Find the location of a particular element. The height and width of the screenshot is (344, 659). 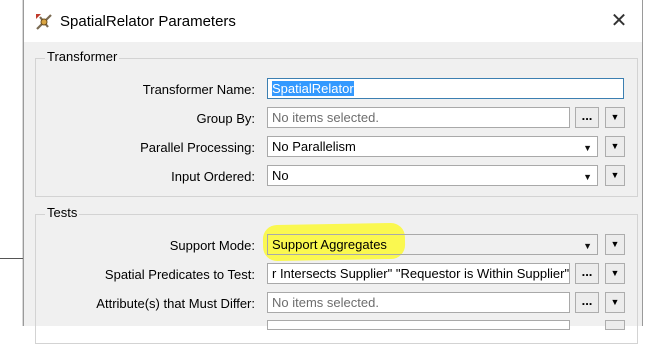

close-button: ✕ is located at coordinates (619, 21).